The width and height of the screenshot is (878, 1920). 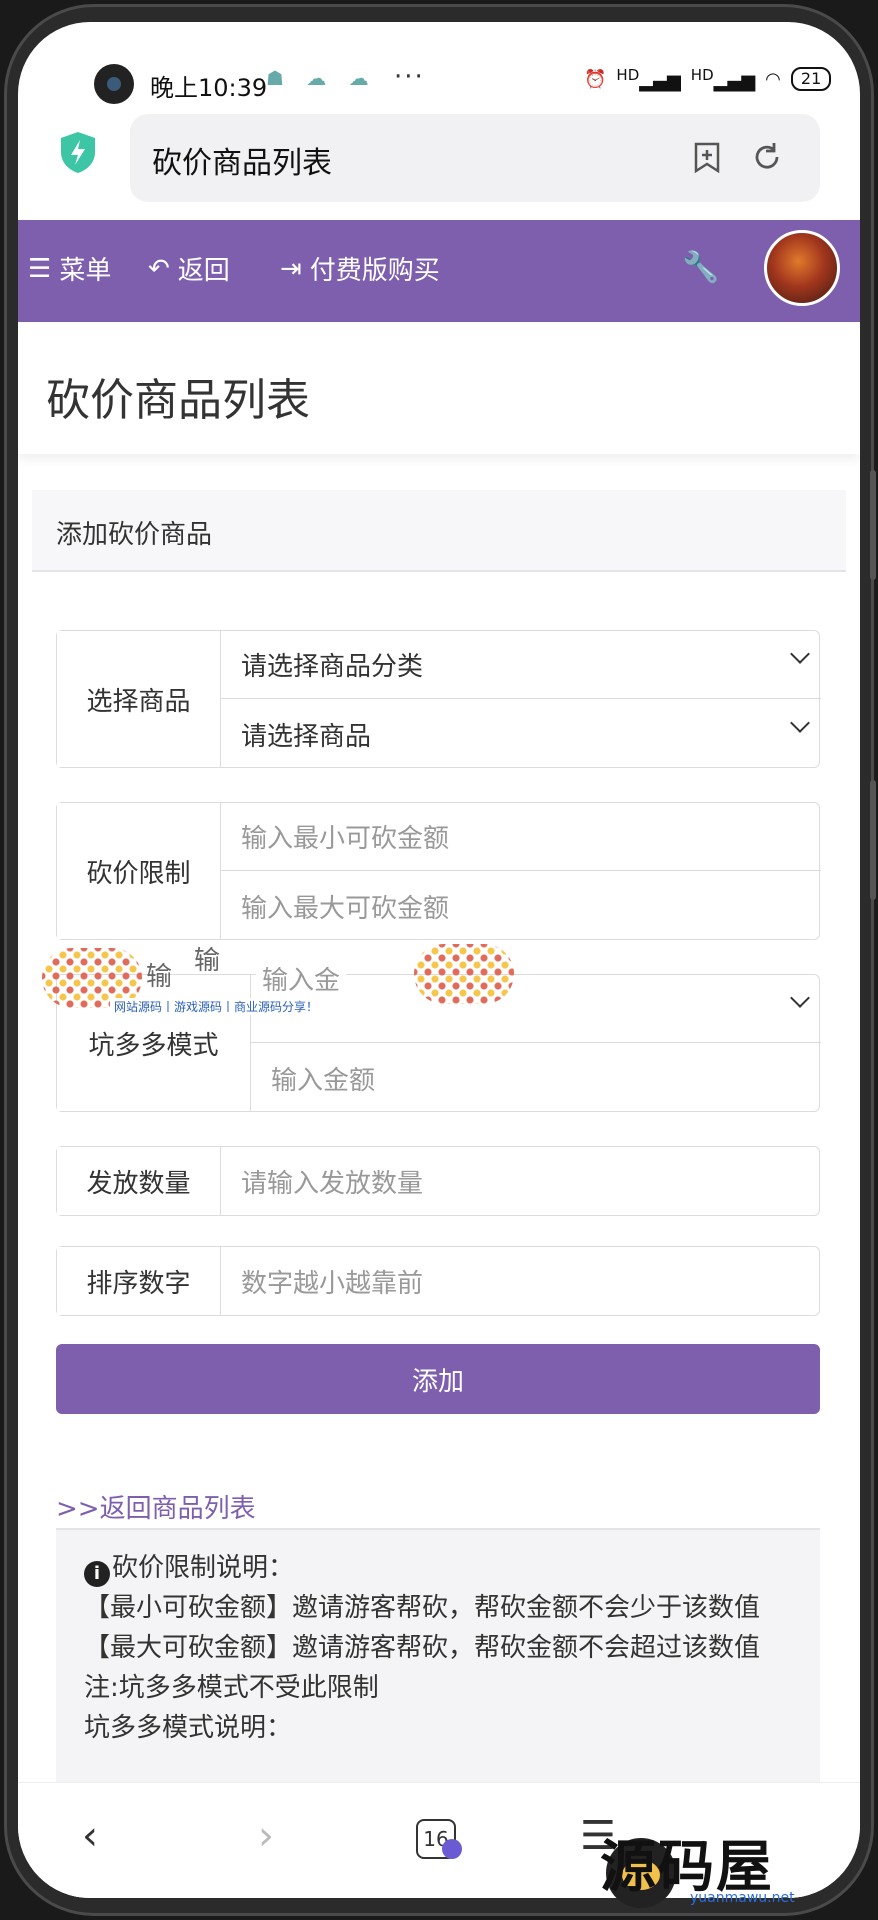 I want to click on category-select-value: 请选择商品分类, so click(x=332, y=667).